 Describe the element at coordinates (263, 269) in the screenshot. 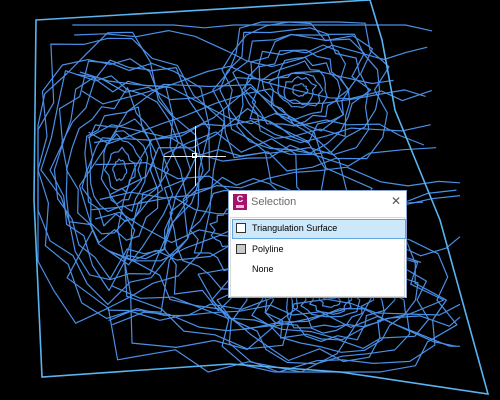

I see `option-label: None` at that location.